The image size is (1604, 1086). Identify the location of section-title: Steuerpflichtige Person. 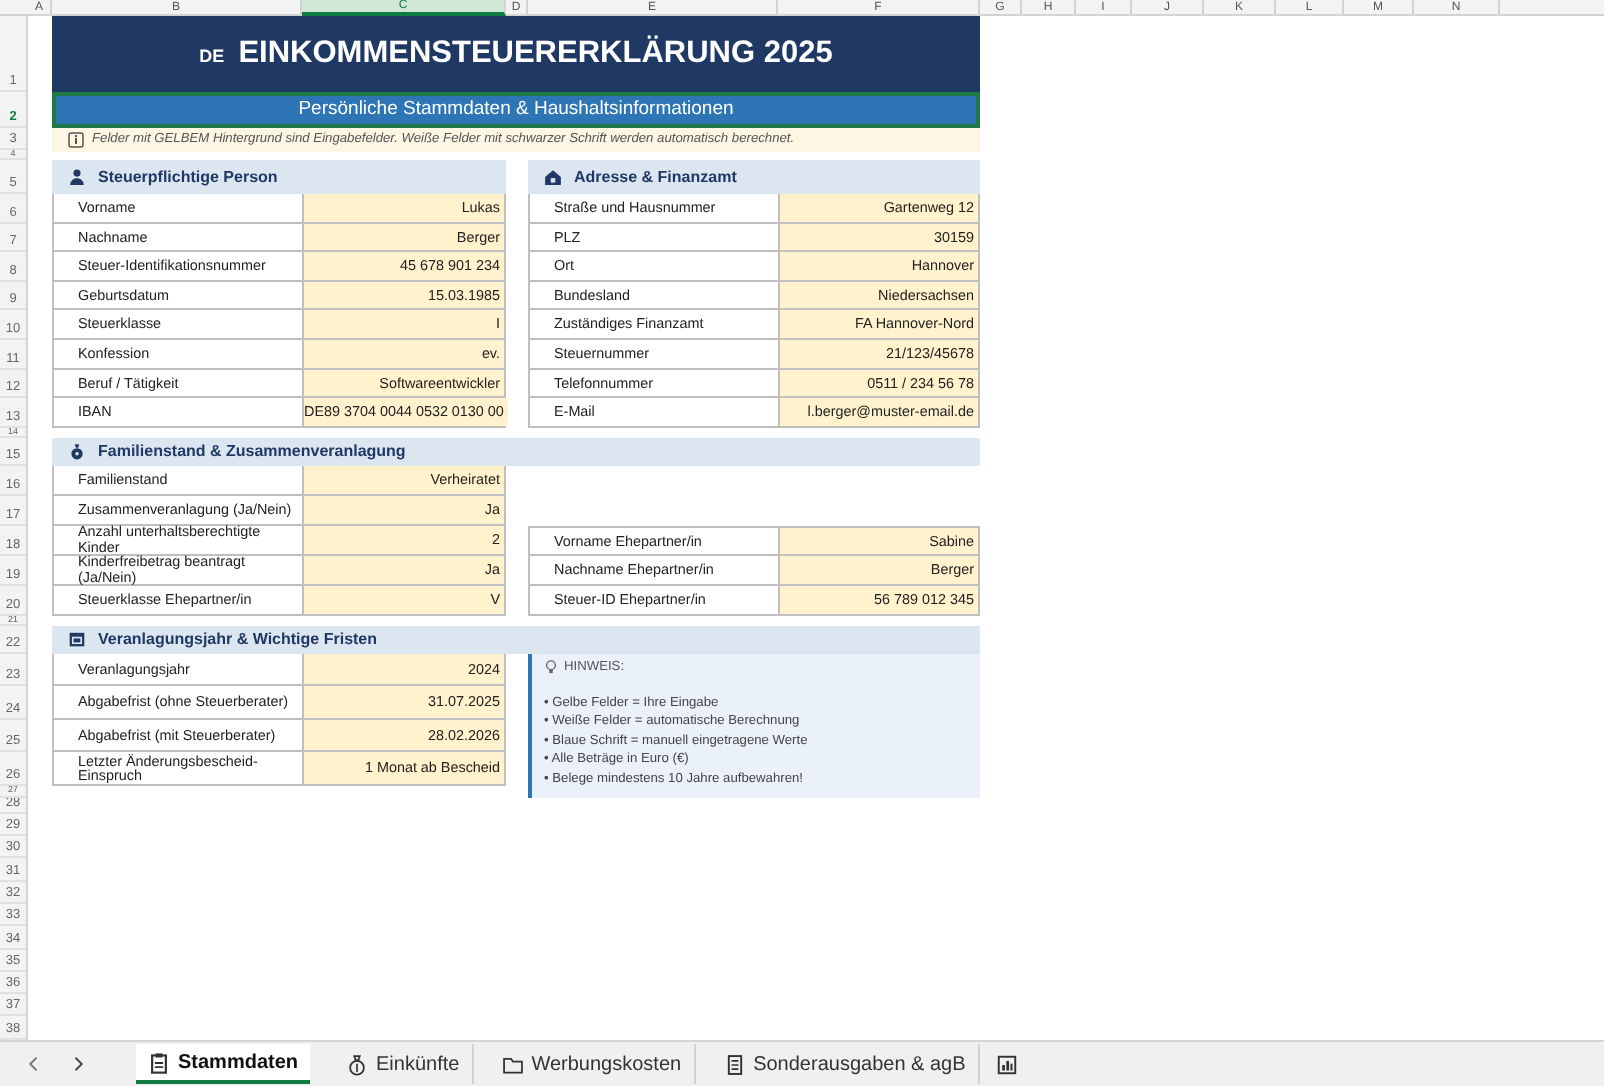
(188, 177).